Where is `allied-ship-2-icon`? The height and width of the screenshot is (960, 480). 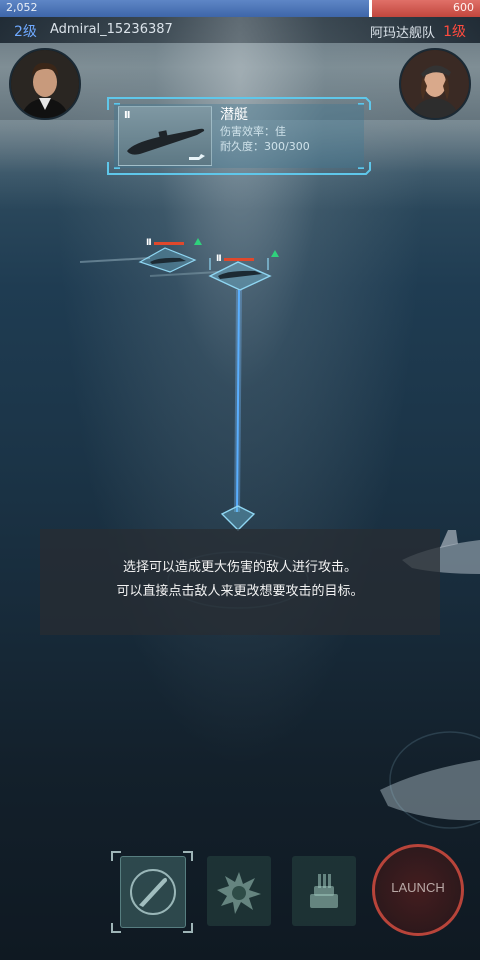 allied-ship-2-icon is located at coordinates (430, 790).